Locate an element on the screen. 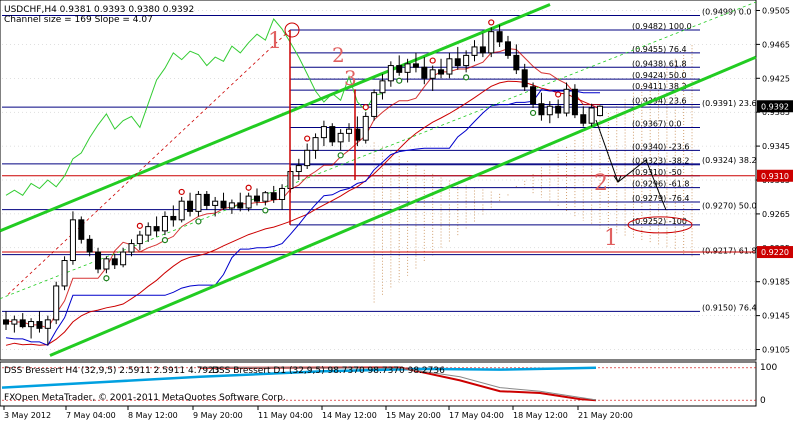 The width and height of the screenshot is (794, 424). fib-label: (0.9367) 0.0 is located at coordinates (657, 123).